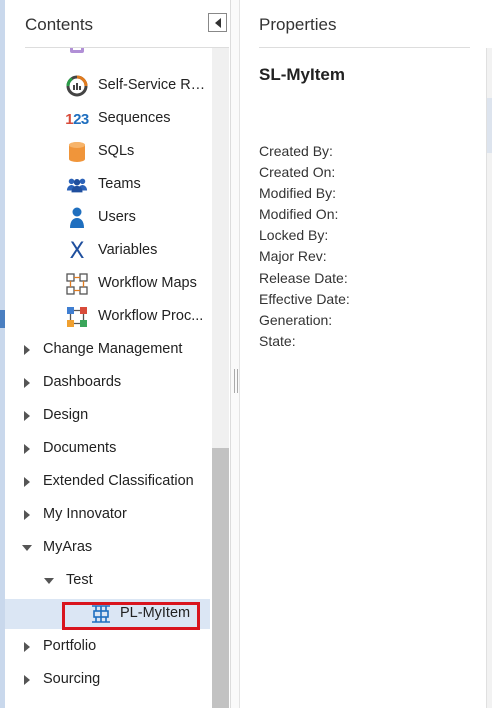 The width and height of the screenshot is (492, 708). I want to click on property-label: Major Rev:, so click(293, 256).